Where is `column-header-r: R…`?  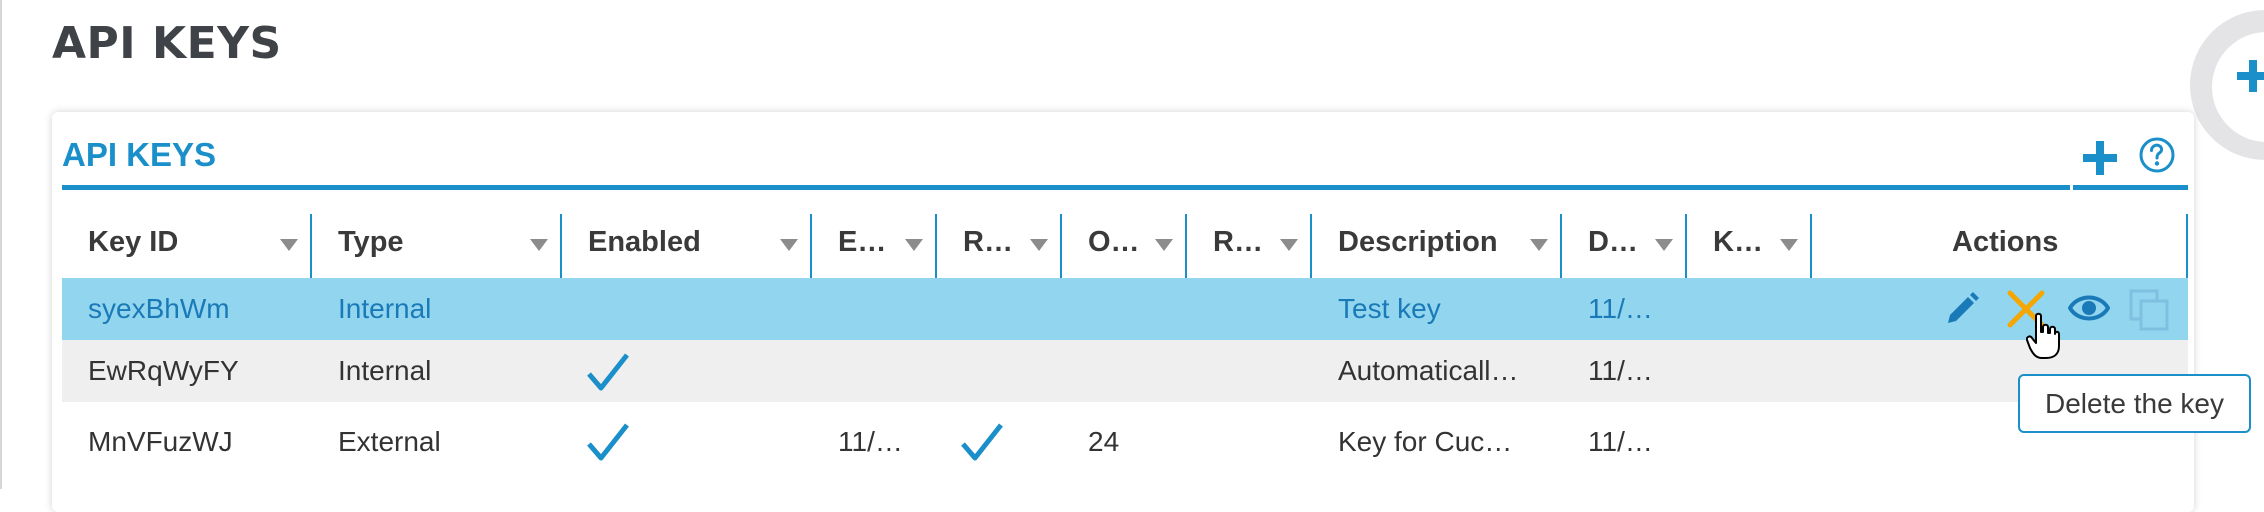 column-header-r: R… is located at coordinates (999, 246).